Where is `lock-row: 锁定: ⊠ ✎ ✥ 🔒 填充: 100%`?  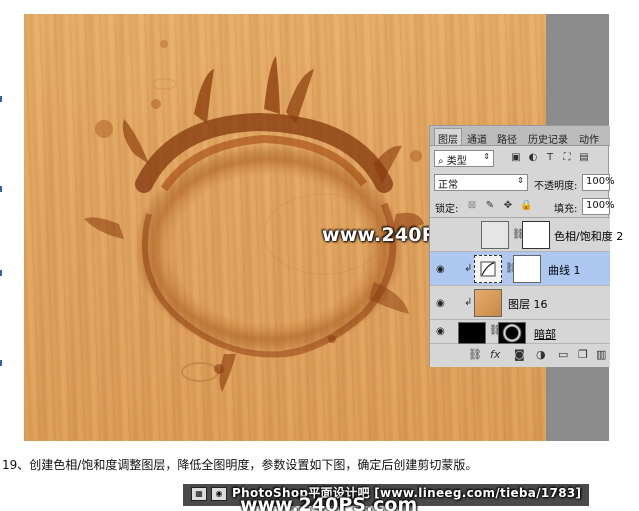
lock-row: 锁定: ⊠ ✎ ✥ 🔒 填充: 100% is located at coordinates (522, 206).